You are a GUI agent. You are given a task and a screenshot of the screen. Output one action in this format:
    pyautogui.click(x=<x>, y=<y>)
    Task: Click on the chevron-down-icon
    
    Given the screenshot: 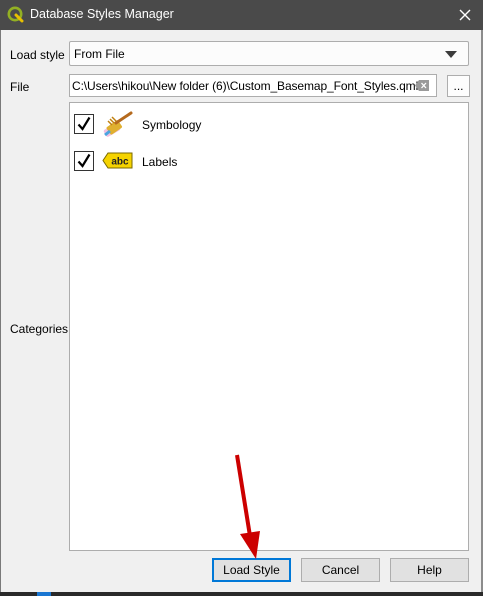 What is the action you would take?
    pyautogui.click(x=451, y=54)
    